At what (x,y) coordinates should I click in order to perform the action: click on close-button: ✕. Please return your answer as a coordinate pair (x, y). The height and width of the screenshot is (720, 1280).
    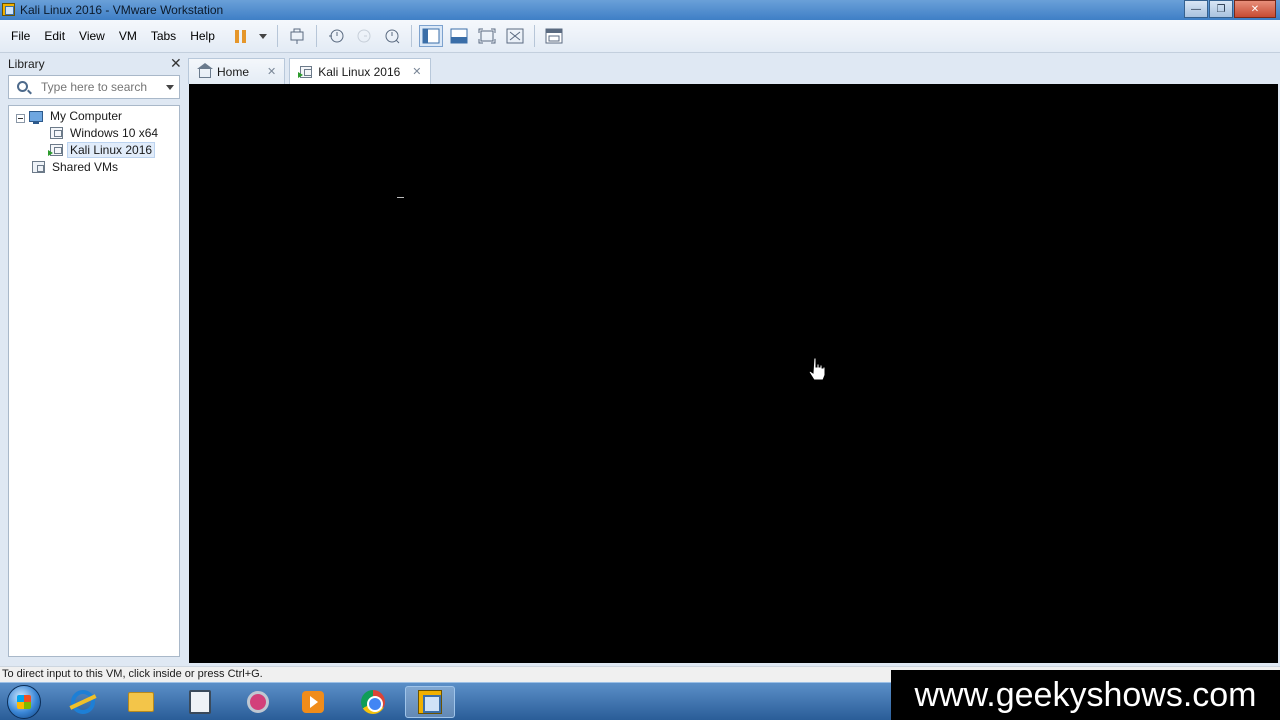
    Looking at the image, I should click on (1255, 9).